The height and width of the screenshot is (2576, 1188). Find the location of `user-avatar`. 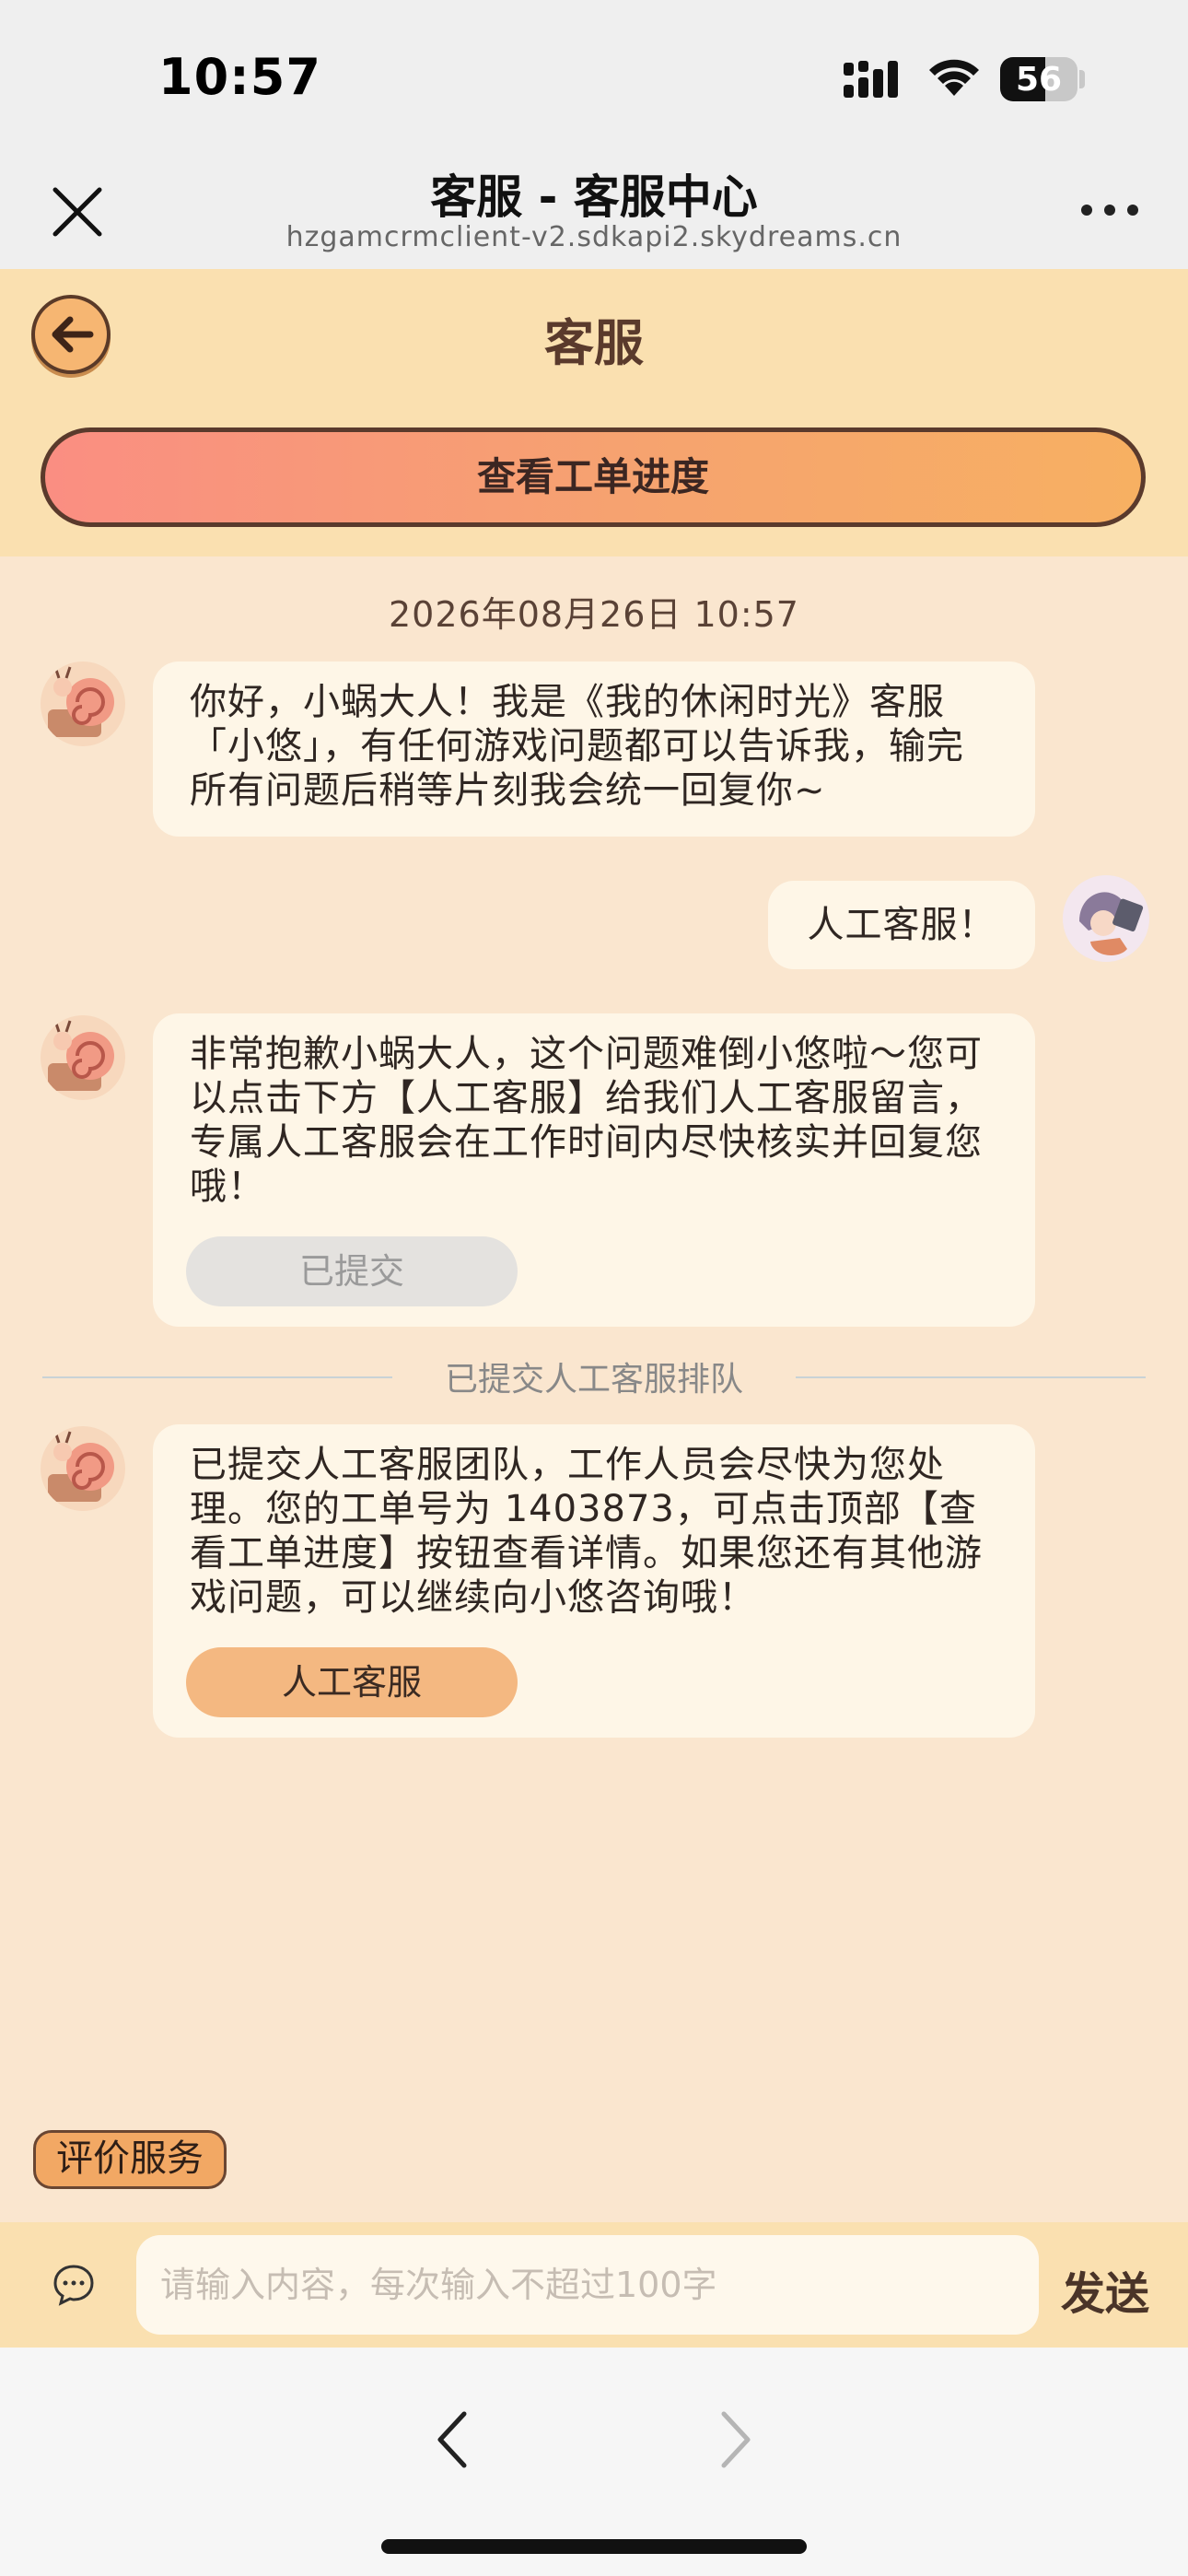

user-avatar is located at coordinates (1106, 918).